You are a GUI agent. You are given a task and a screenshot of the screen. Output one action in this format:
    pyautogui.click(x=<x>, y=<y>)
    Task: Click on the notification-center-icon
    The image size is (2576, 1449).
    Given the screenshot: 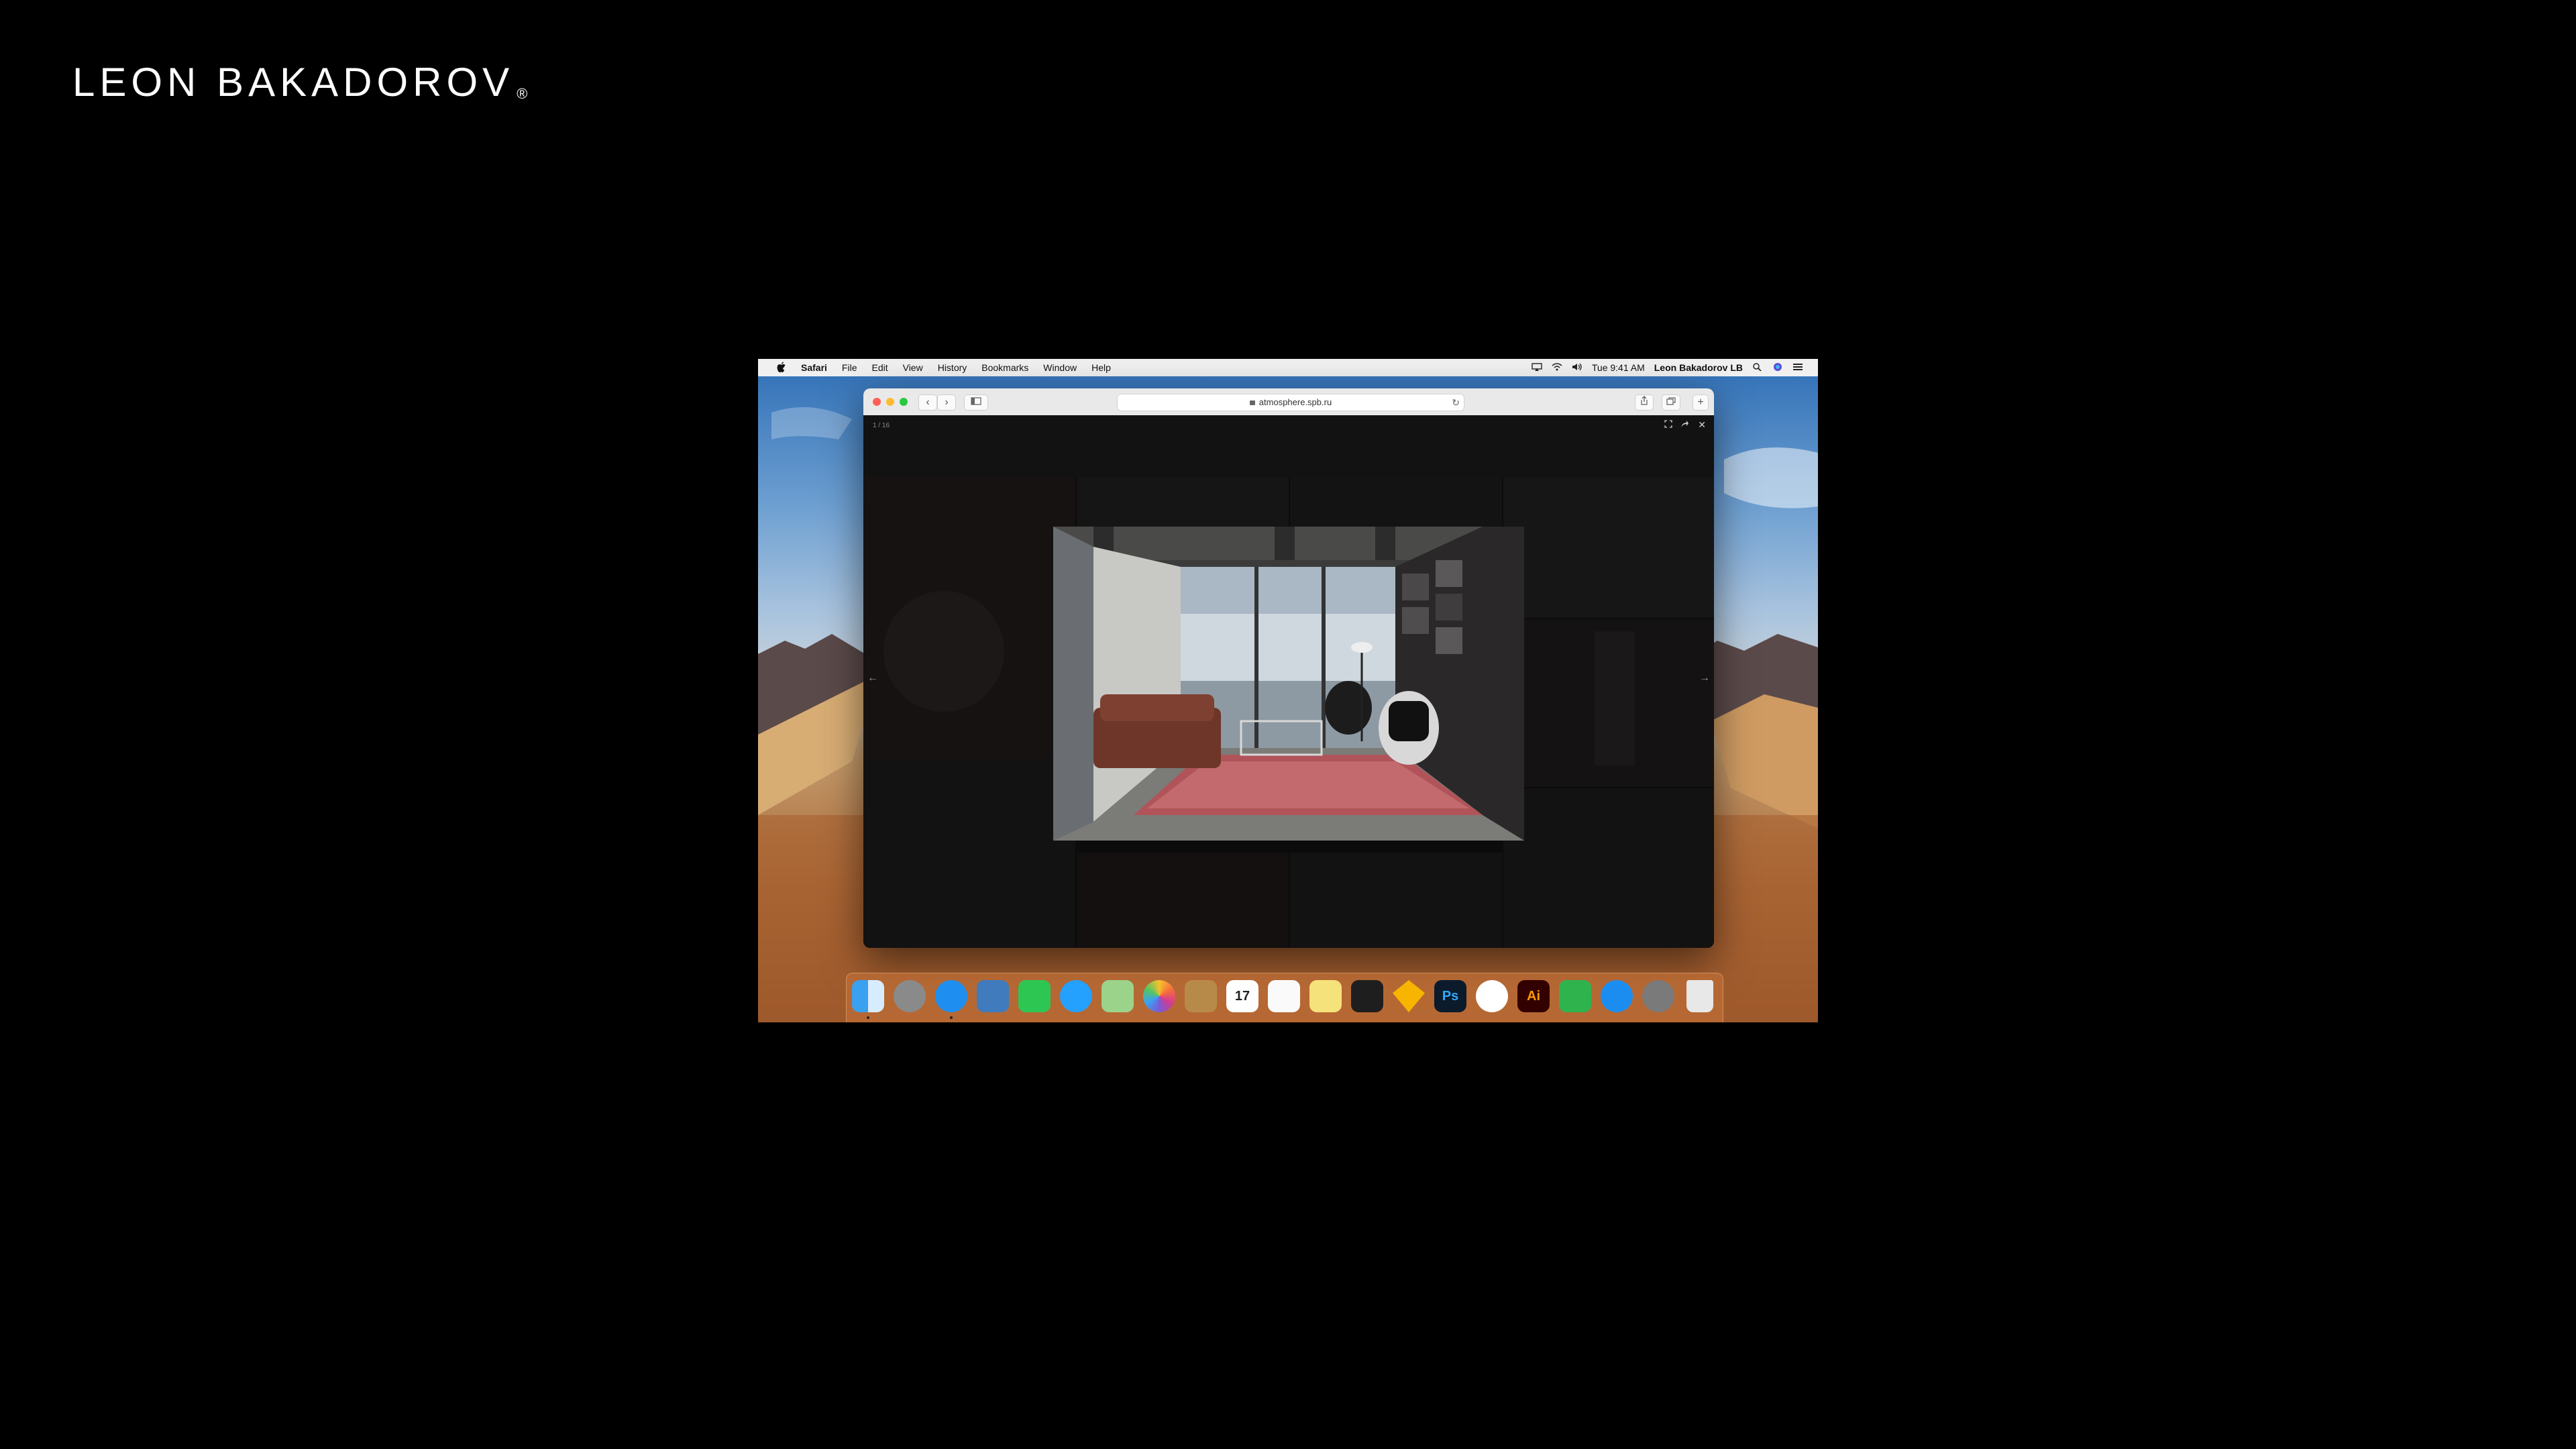 What is the action you would take?
    pyautogui.click(x=1797, y=367)
    